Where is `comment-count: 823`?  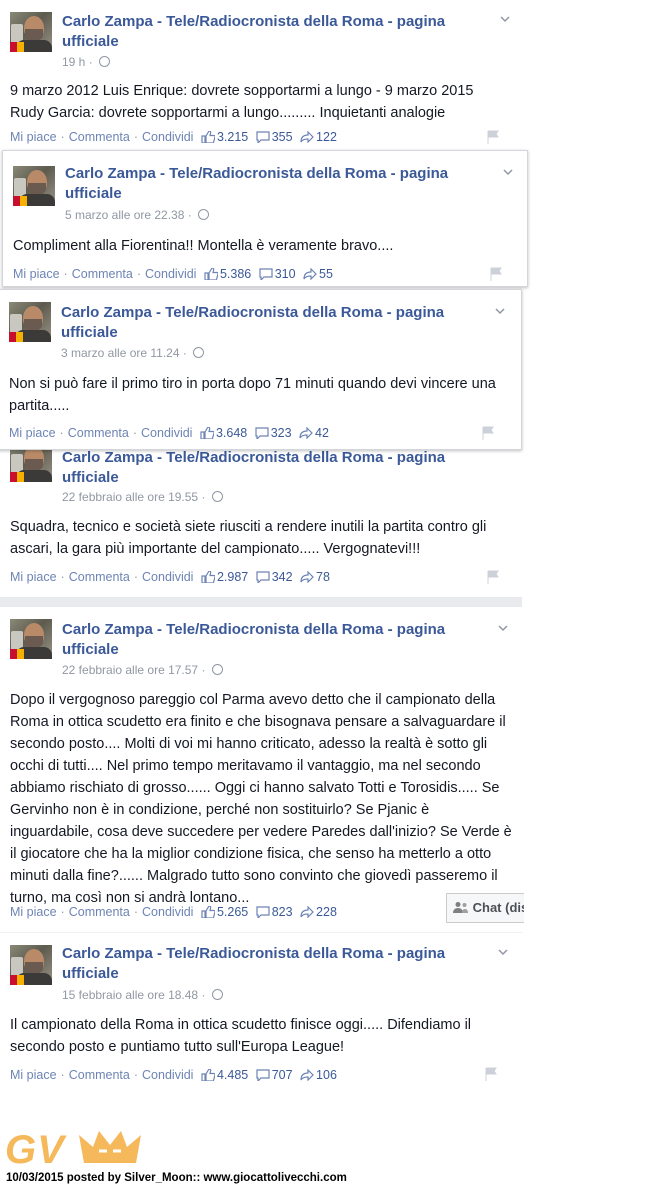
comment-count: 823 is located at coordinates (282, 912).